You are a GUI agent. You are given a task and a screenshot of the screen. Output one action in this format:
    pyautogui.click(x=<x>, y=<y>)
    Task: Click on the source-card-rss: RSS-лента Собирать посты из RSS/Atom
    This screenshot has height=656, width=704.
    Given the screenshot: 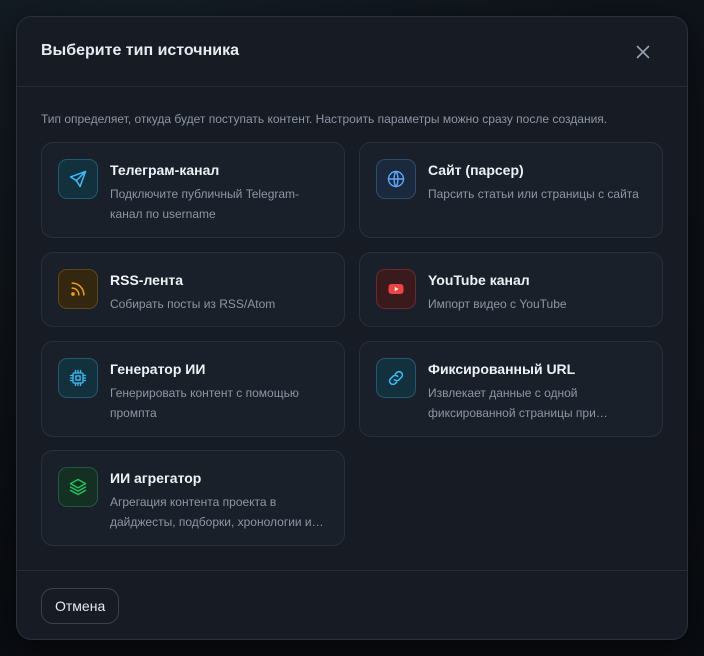 What is the action you would take?
    pyautogui.click(x=193, y=289)
    